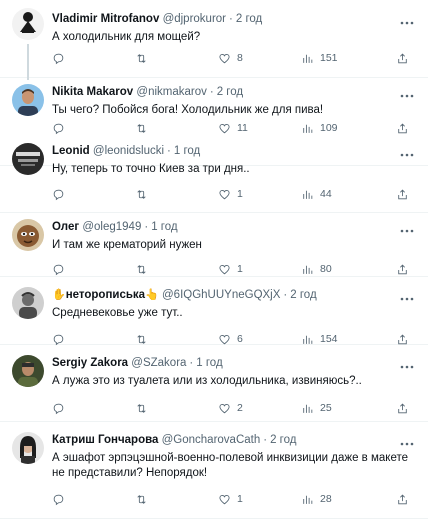 The image size is (428, 519). I want to click on author-name: Катриш Гончарова, so click(105, 440).